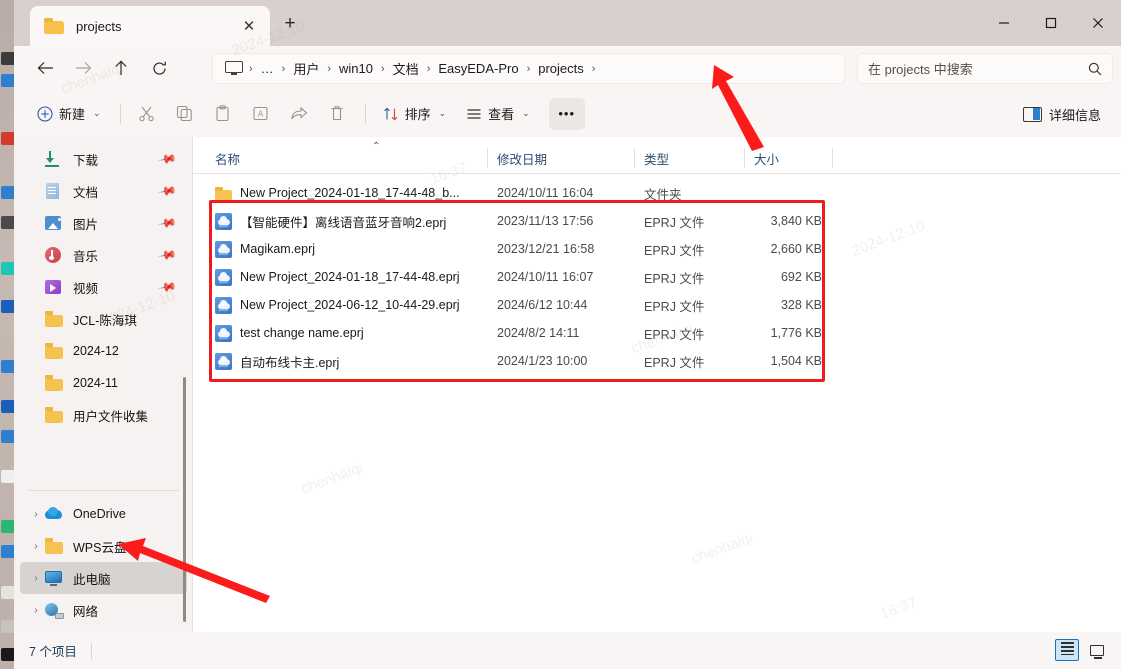 The width and height of the screenshot is (1121, 669). Describe the element at coordinates (86, 288) in the screenshot. I see `sidebar-item-label: 视频` at that location.